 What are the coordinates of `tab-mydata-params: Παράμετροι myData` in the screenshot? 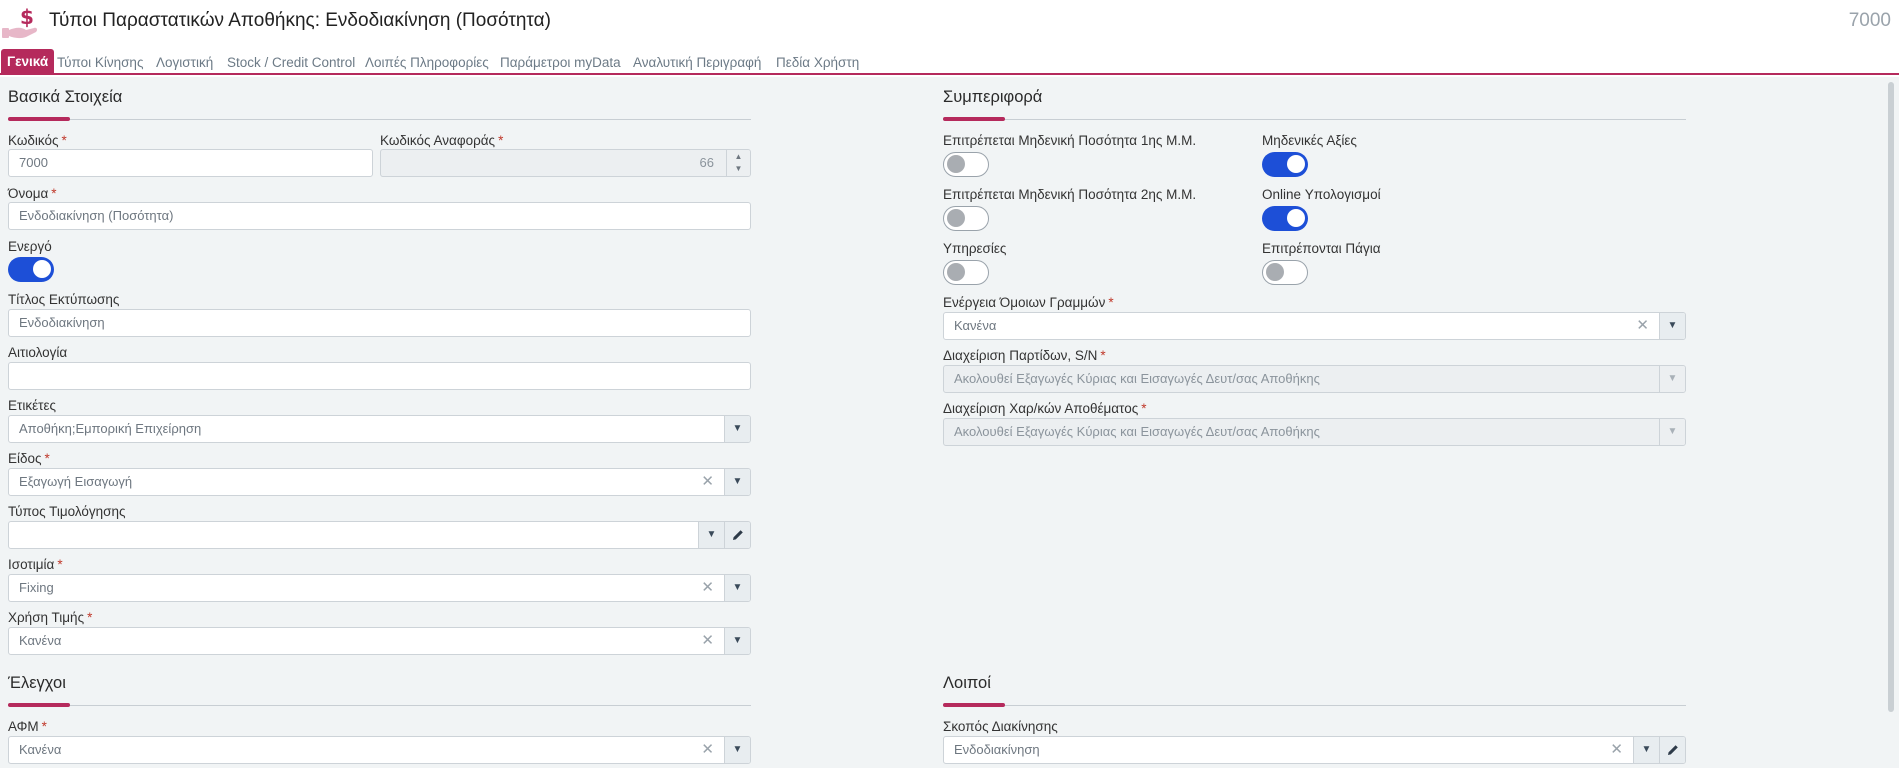 It's located at (560, 63).